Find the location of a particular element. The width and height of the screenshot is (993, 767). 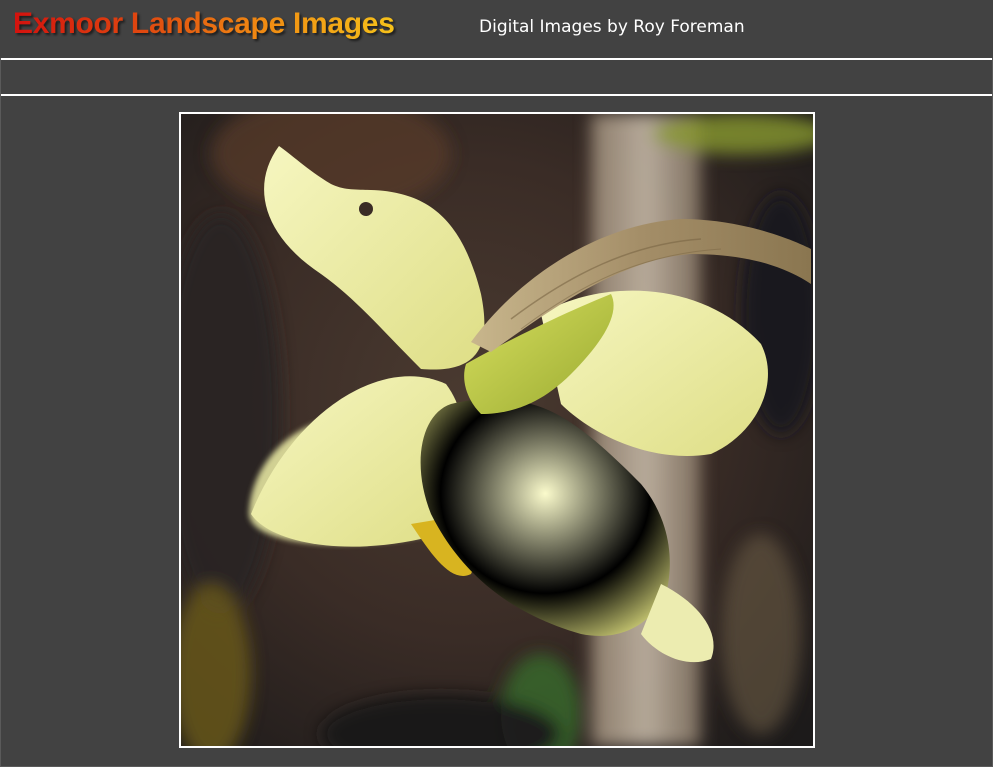

nav-bar is located at coordinates (496, 77).